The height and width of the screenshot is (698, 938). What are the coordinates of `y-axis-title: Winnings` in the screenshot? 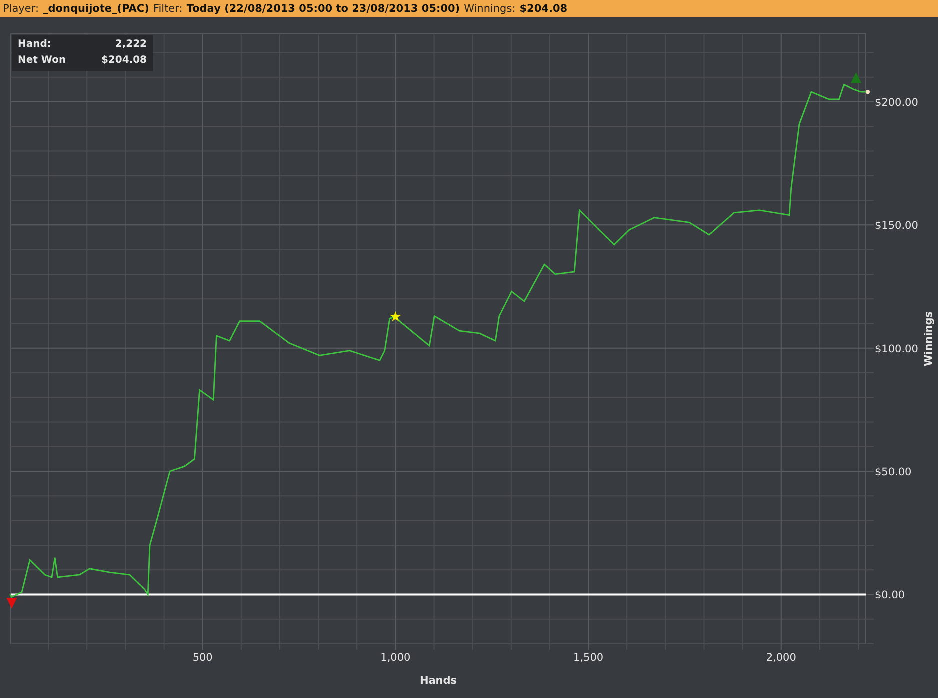 It's located at (929, 339).